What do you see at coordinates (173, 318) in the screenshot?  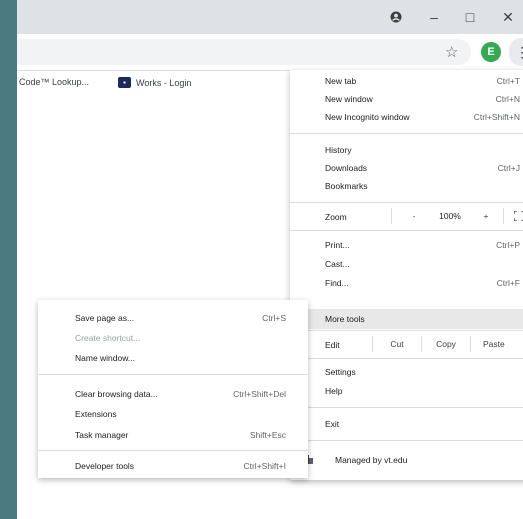 I see `submenu-item-save-page: Save page as... Ctrl+S` at bounding box center [173, 318].